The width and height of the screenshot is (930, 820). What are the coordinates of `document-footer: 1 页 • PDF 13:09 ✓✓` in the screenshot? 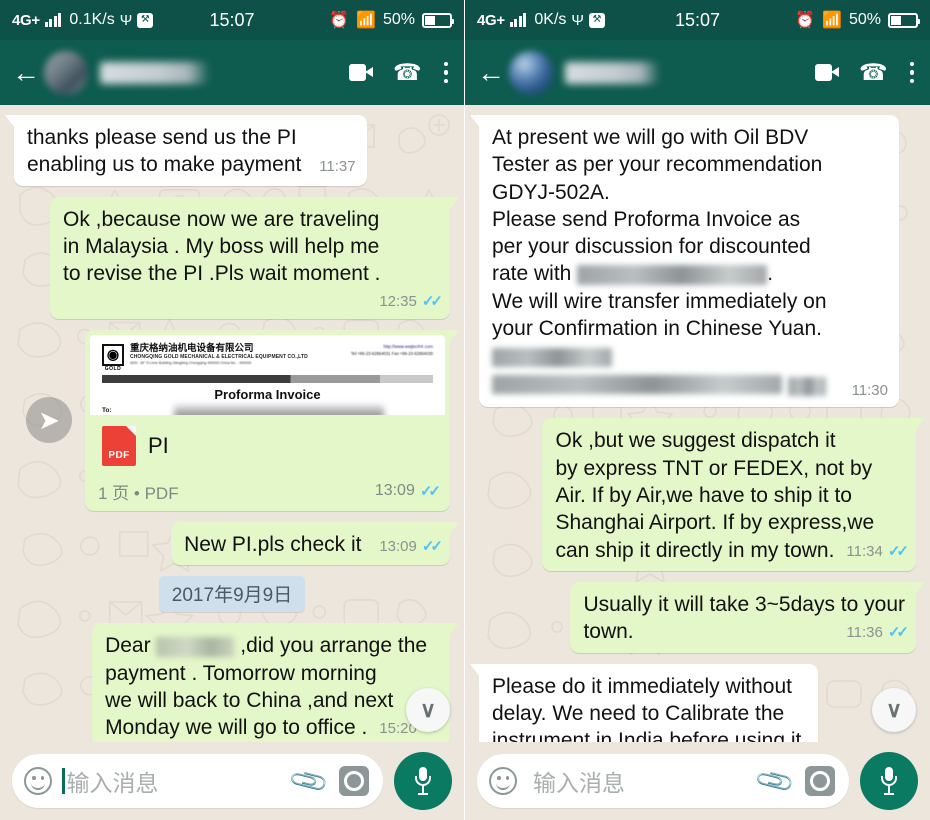 It's located at (267, 492).